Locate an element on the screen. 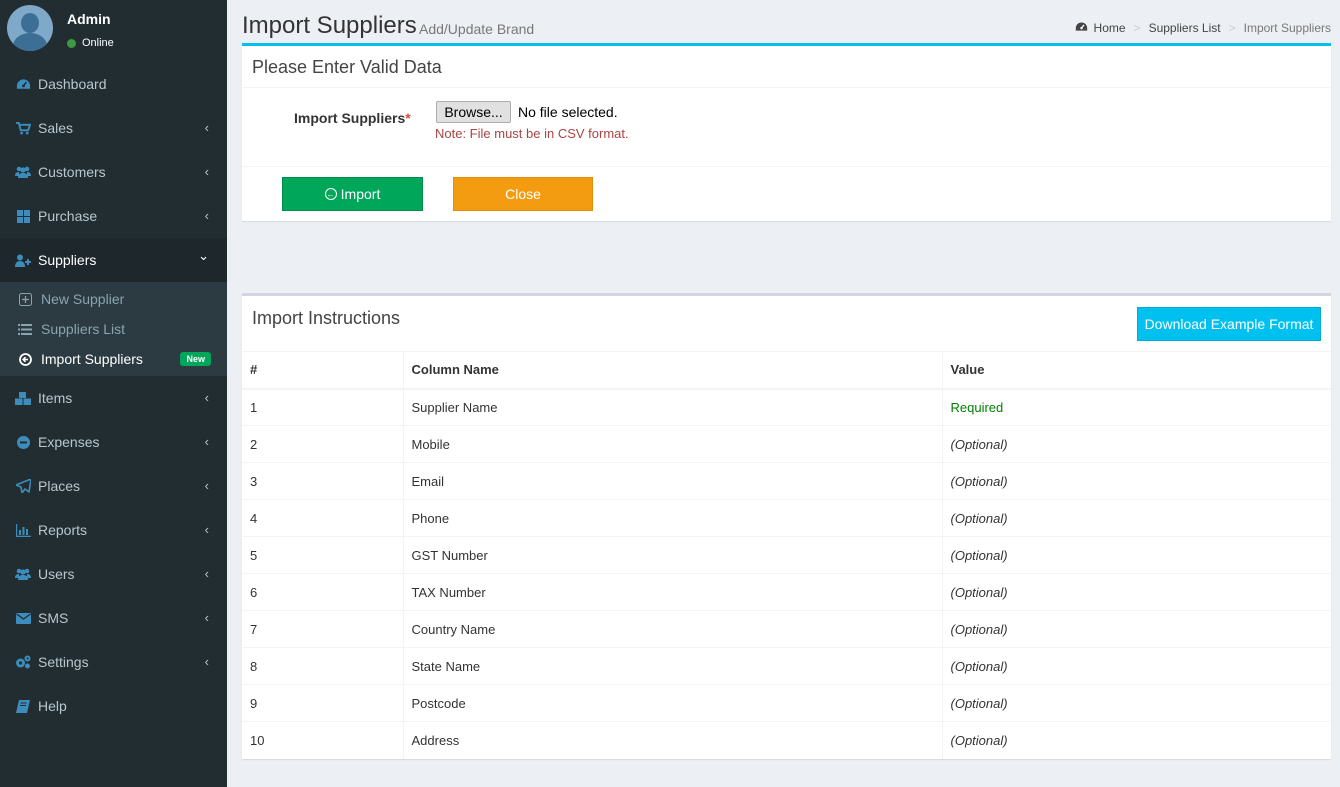 This screenshot has height=787, width=1340. sidebar-item-places: Places ‹ is located at coordinates (113, 486).